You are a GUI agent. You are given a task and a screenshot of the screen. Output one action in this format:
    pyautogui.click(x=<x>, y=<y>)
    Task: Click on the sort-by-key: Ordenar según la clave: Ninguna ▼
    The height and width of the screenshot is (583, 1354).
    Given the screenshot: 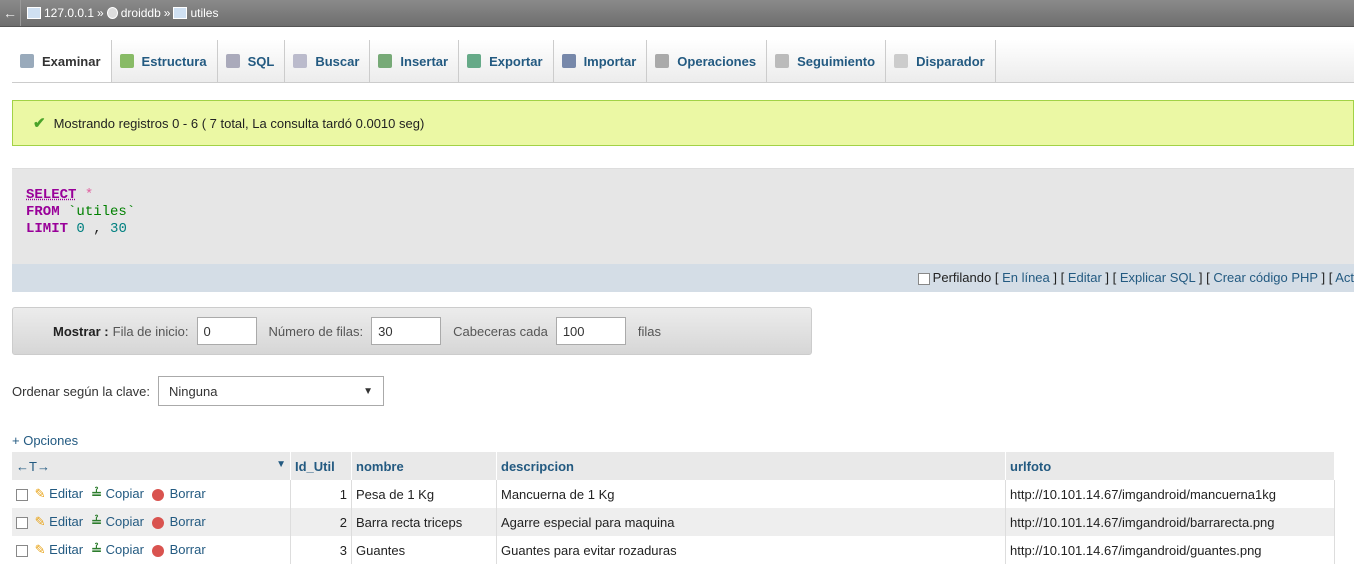 What is the action you would take?
    pyautogui.click(x=198, y=391)
    